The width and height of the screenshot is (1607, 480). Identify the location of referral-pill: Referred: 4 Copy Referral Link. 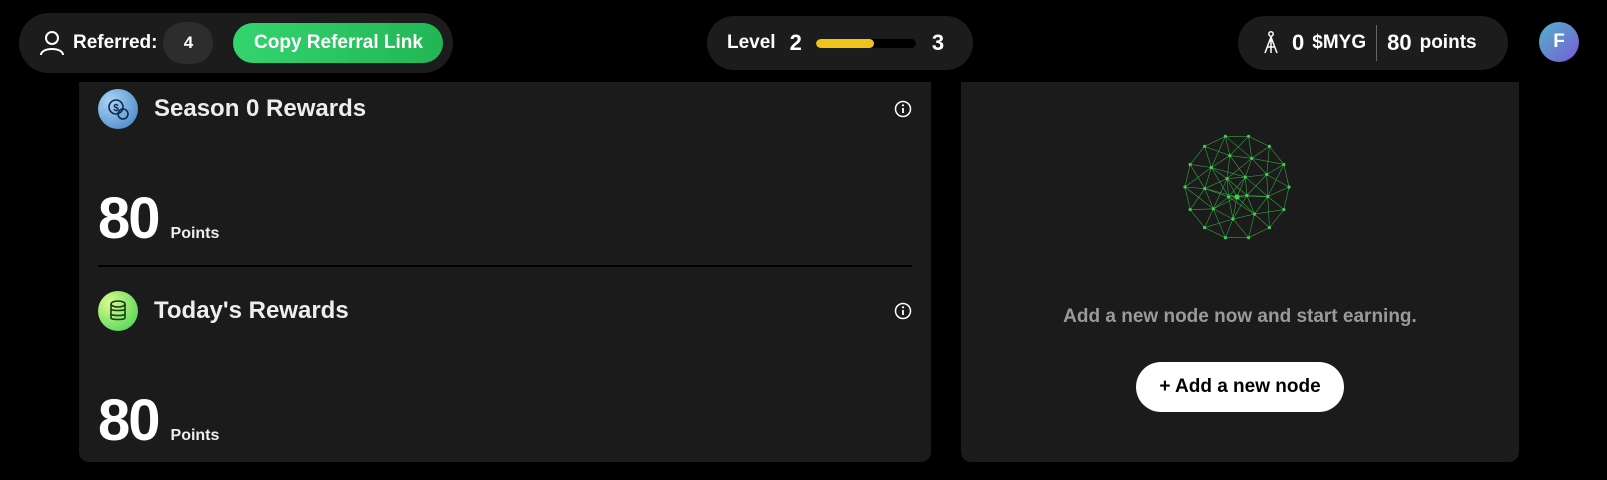
(236, 43).